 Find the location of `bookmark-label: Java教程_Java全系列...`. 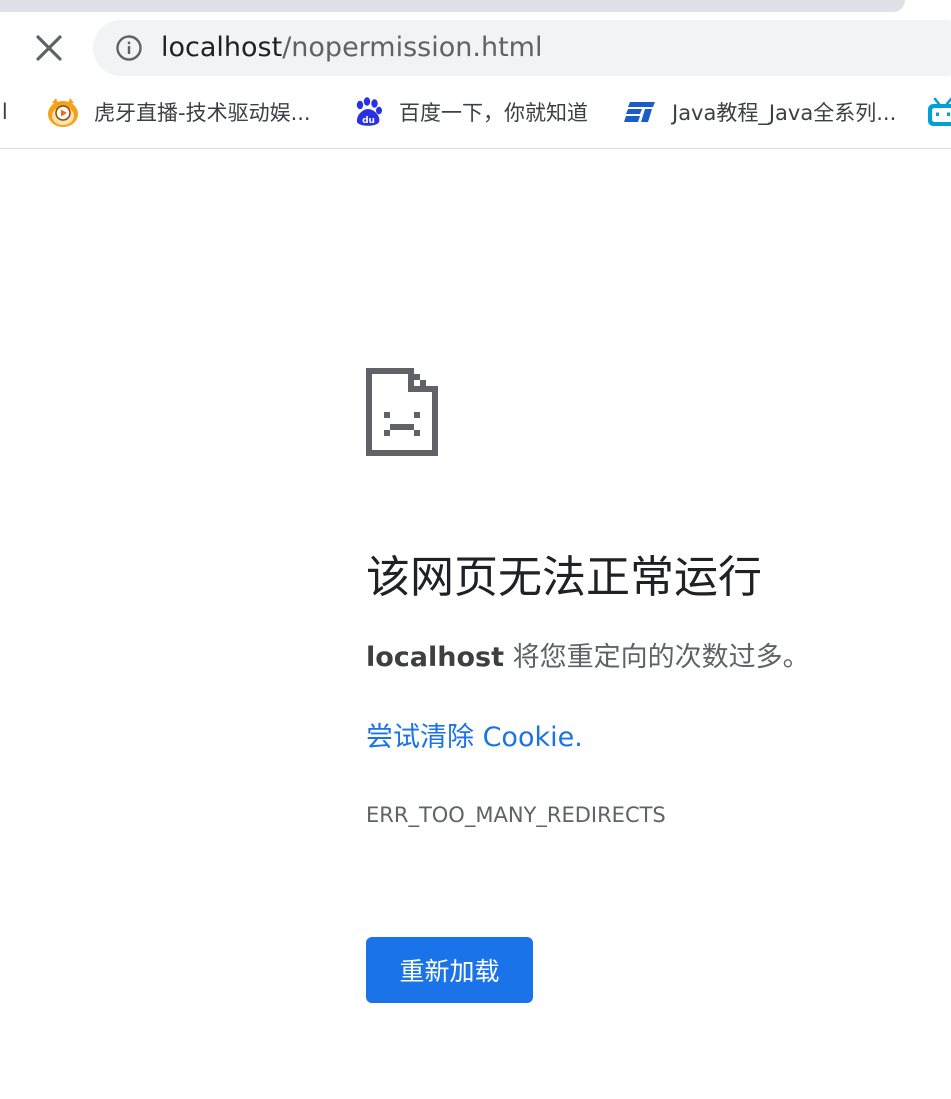

bookmark-label: Java教程_Java全系列... is located at coordinates (784, 113).